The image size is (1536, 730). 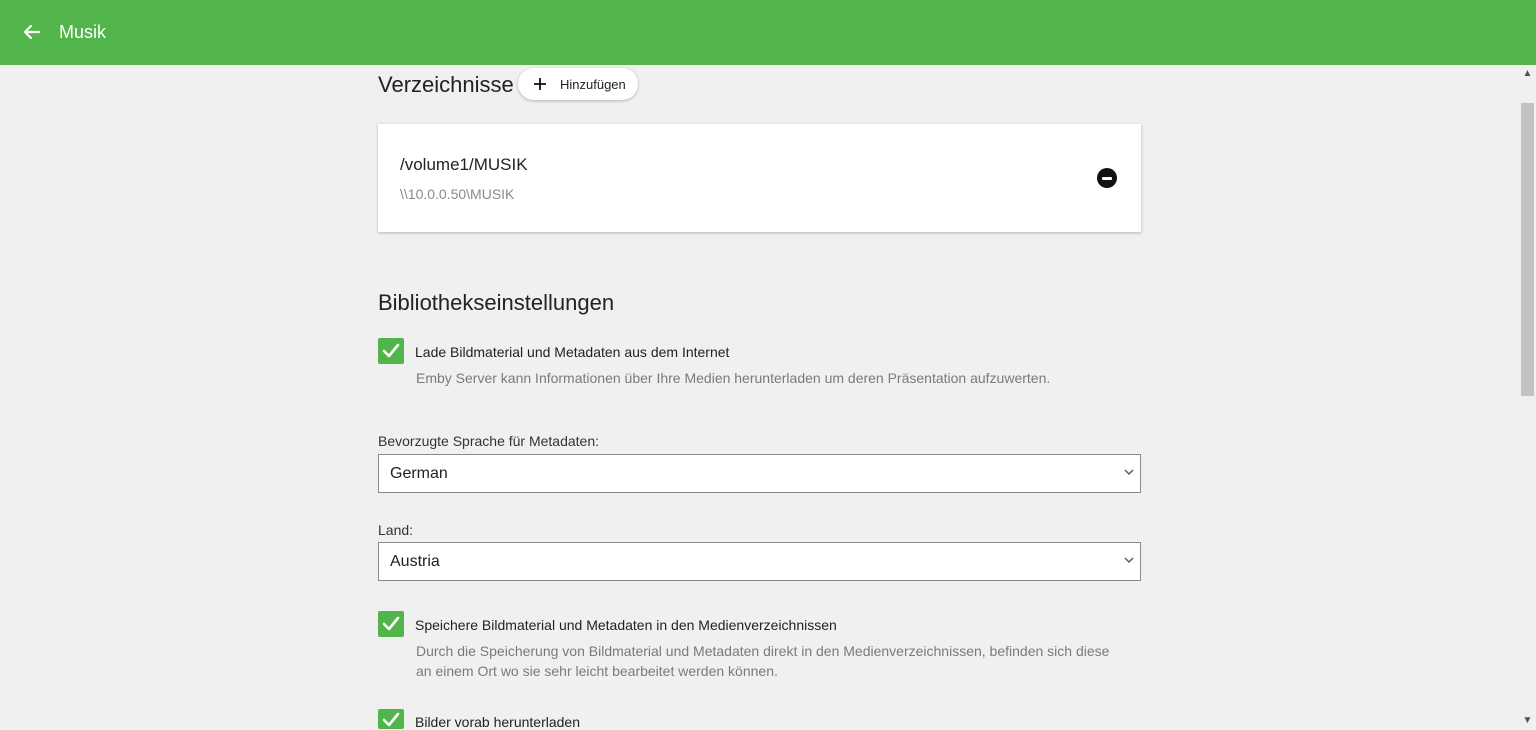 I want to click on scroll-down-arrow-icon: ▼, so click(x=1527, y=720).